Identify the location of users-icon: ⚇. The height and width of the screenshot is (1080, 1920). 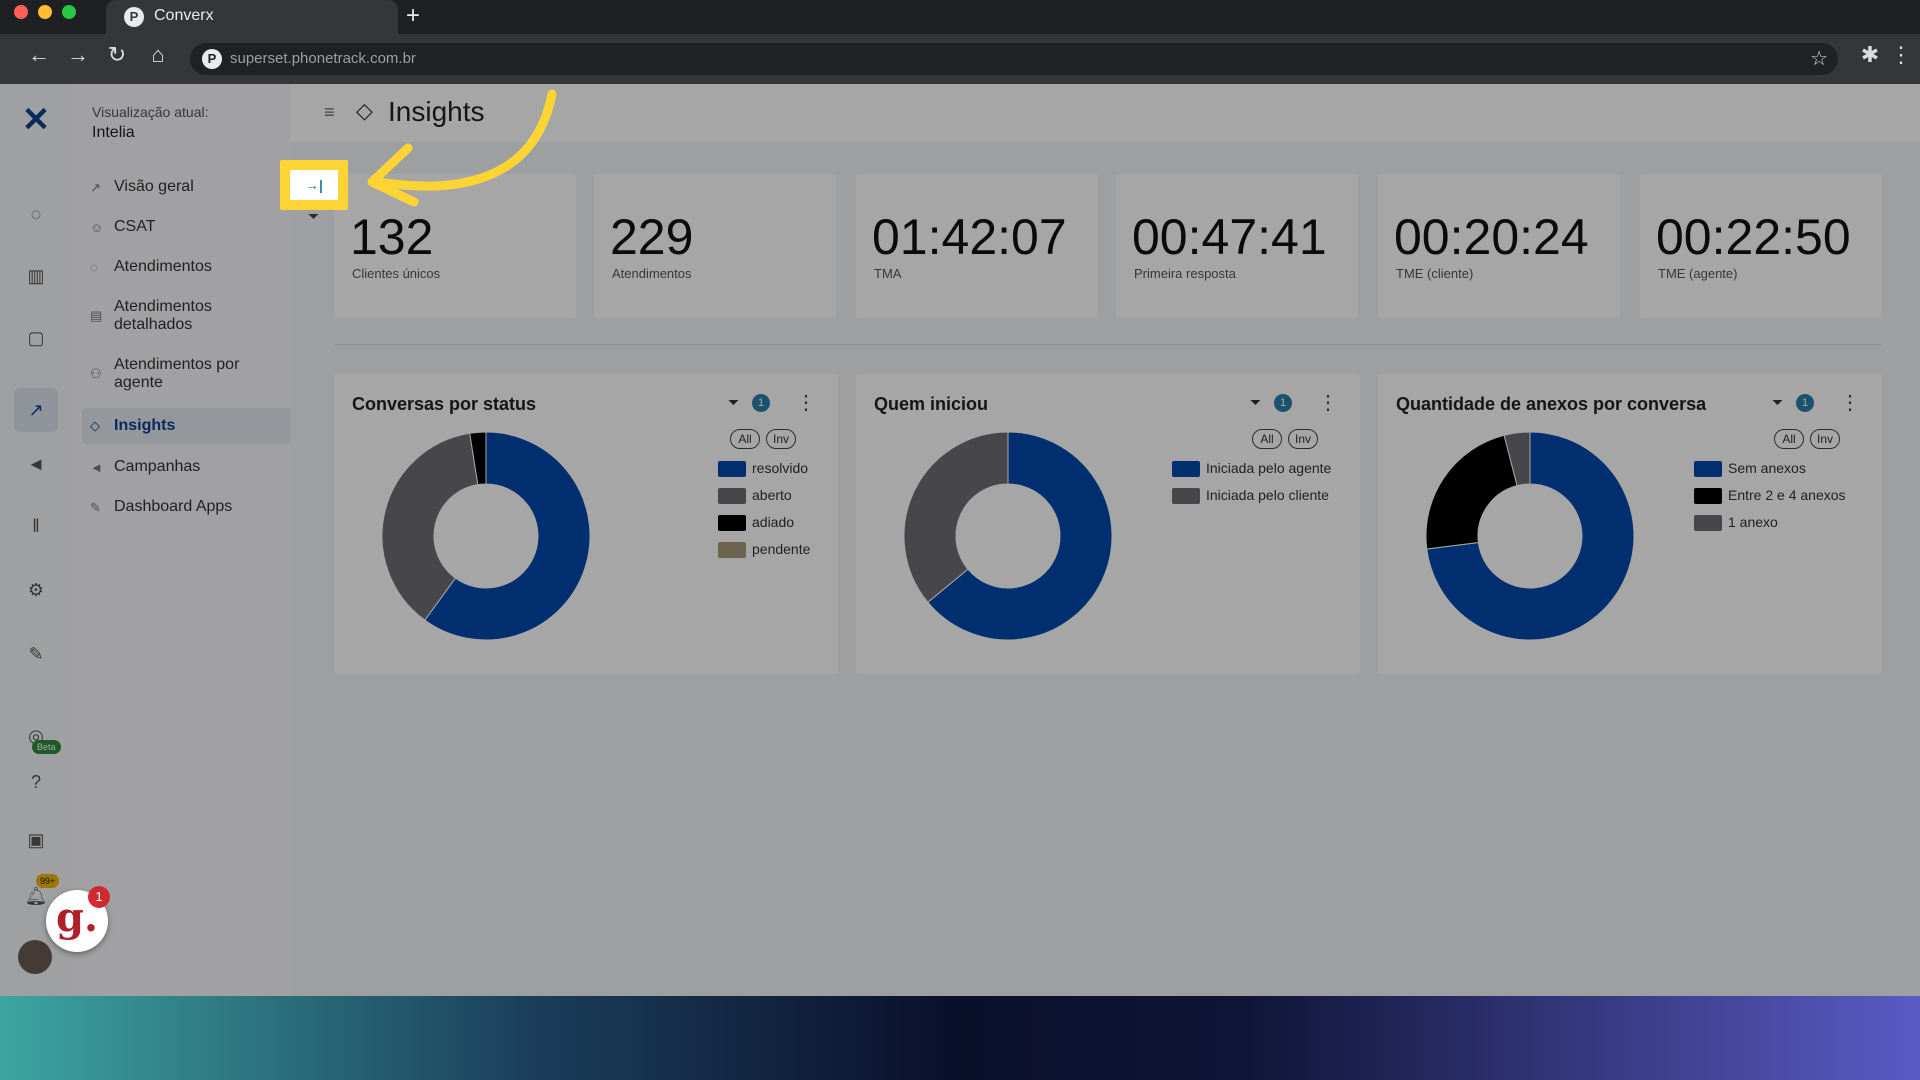
(96, 373).